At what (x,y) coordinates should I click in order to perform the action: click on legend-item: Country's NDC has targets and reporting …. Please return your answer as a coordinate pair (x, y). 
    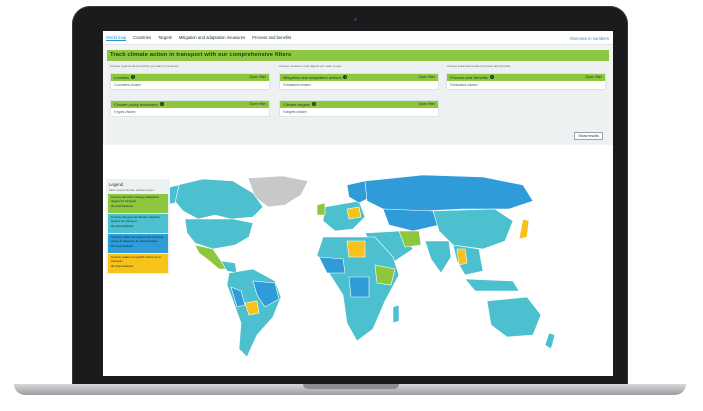
    Looking at the image, I should click on (138, 243).